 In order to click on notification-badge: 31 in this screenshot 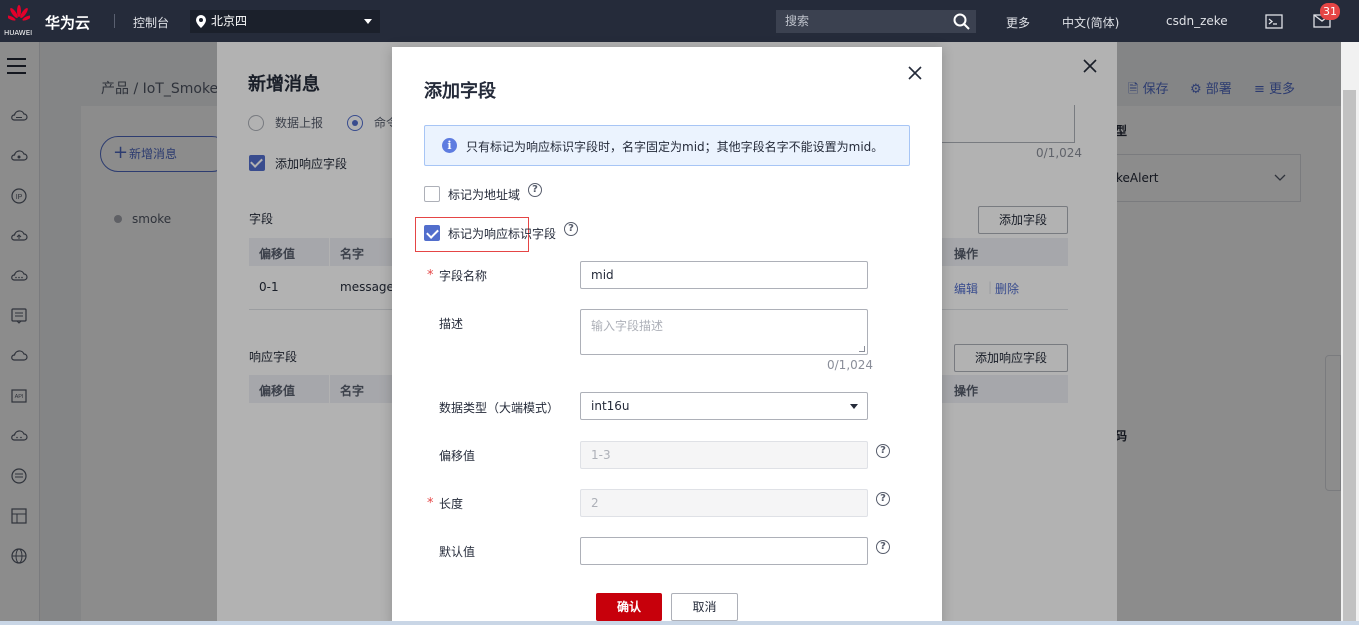, I will do `click(1330, 11)`.